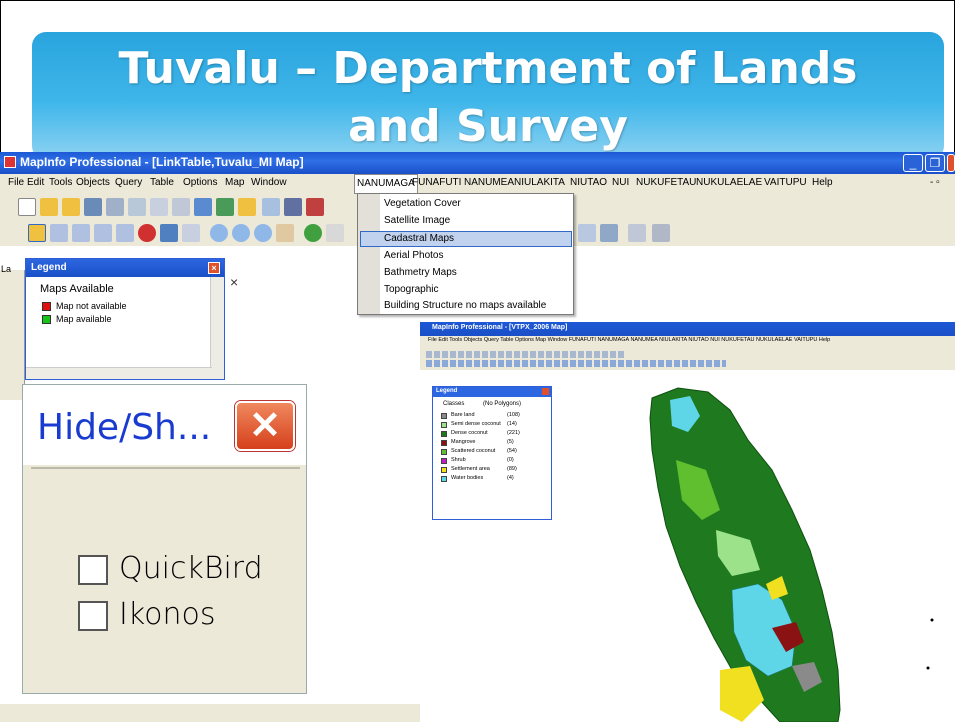 Image resolution: width=955 pixels, height=722 pixels. What do you see at coordinates (214, 268) in the screenshot?
I see `legend-close-icon: ×` at bounding box center [214, 268].